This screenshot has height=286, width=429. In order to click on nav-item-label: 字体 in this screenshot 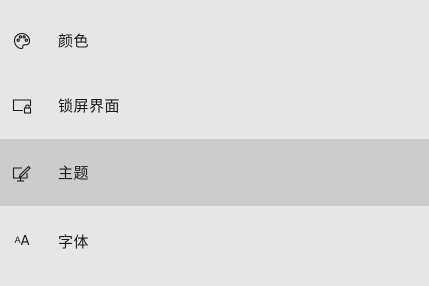, I will do `click(74, 242)`.